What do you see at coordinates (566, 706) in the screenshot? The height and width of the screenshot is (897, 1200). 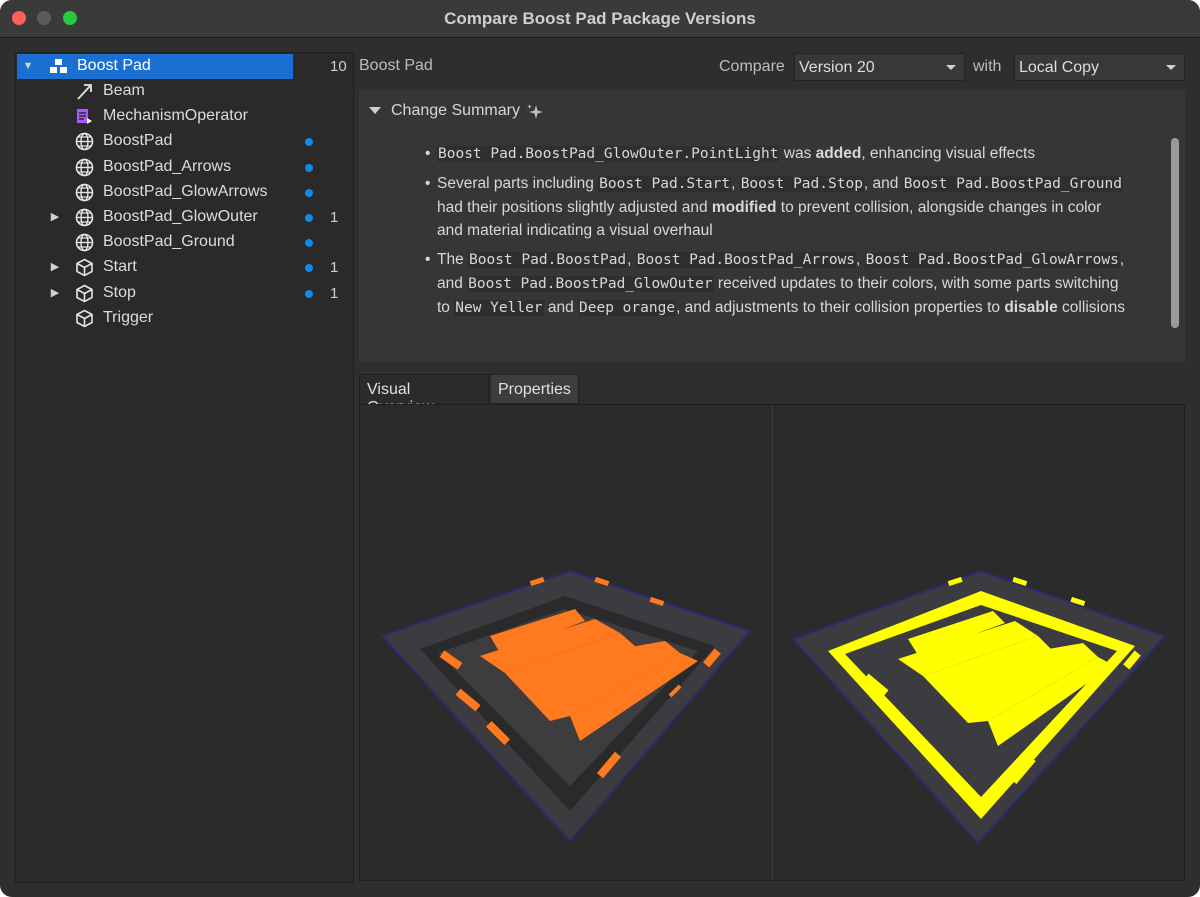 I see `boost-pad-preview-old` at bounding box center [566, 706].